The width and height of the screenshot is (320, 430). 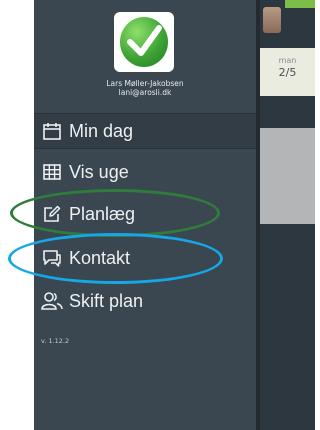 I want to click on checkmark-icon, so click(x=144, y=40).